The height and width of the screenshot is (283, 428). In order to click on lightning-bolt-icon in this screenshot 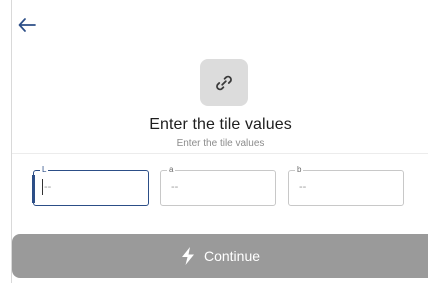, I will do `click(187, 256)`.